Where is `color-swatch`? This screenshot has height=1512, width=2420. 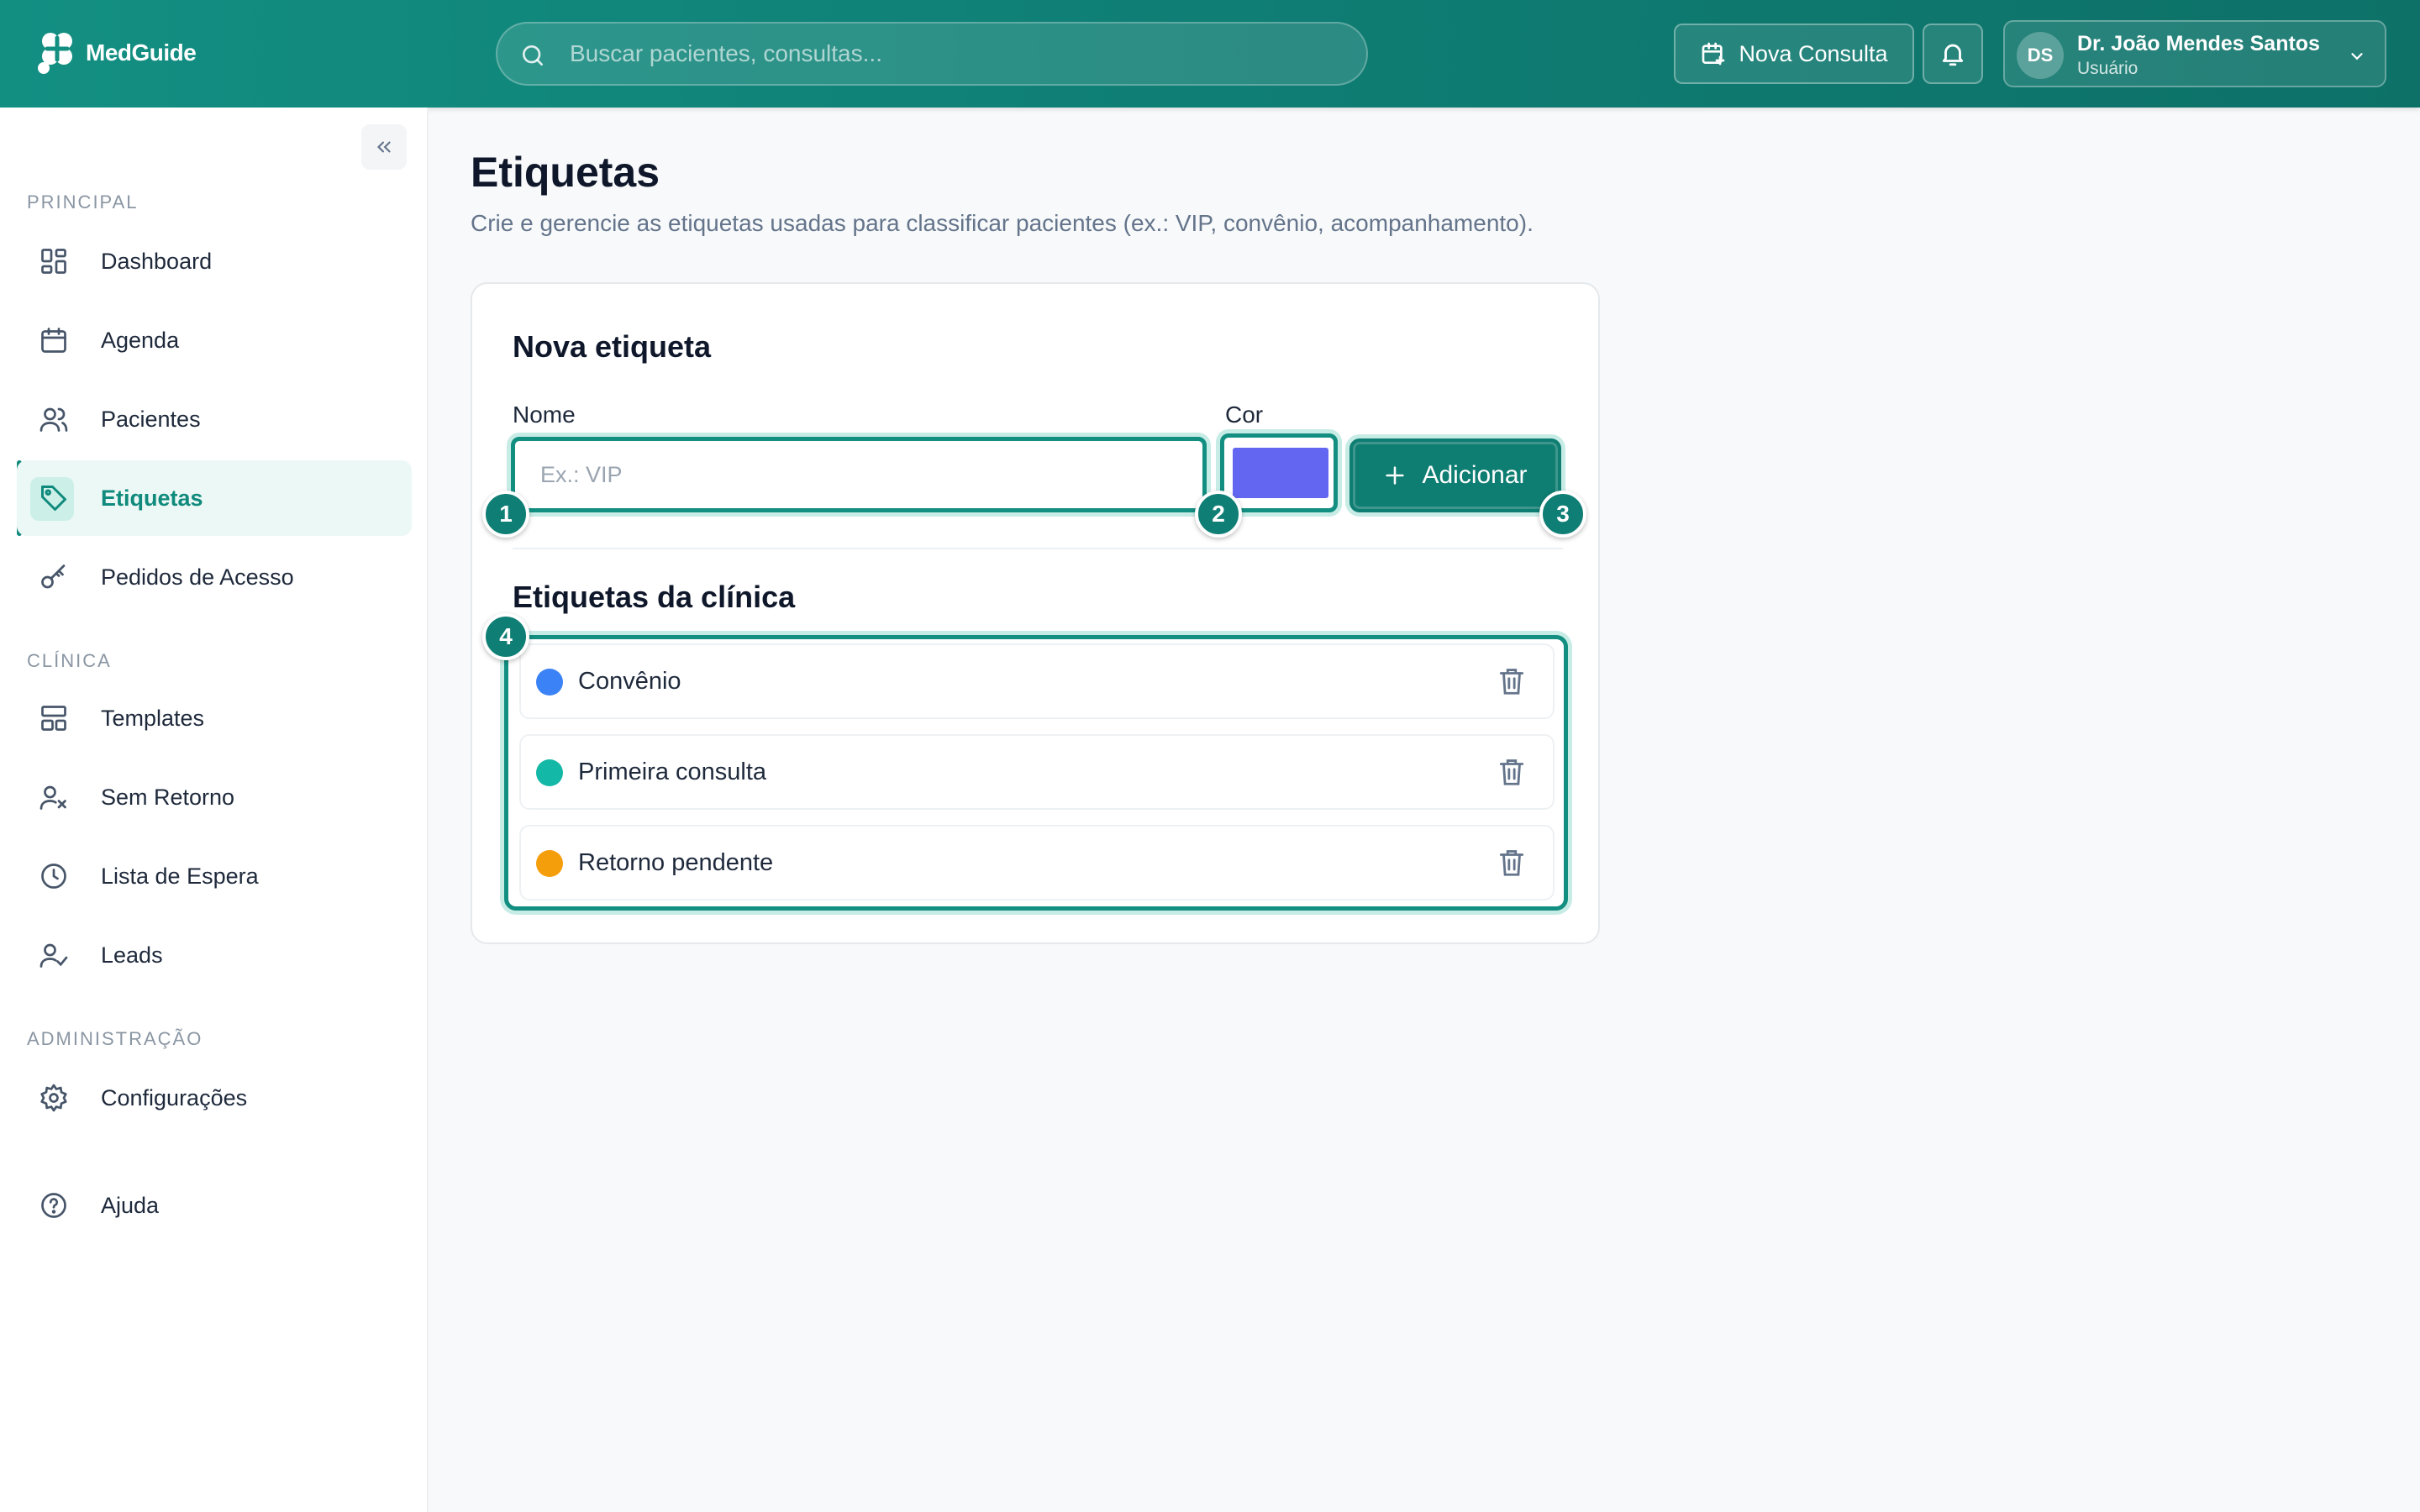
color-swatch is located at coordinates (1281, 473).